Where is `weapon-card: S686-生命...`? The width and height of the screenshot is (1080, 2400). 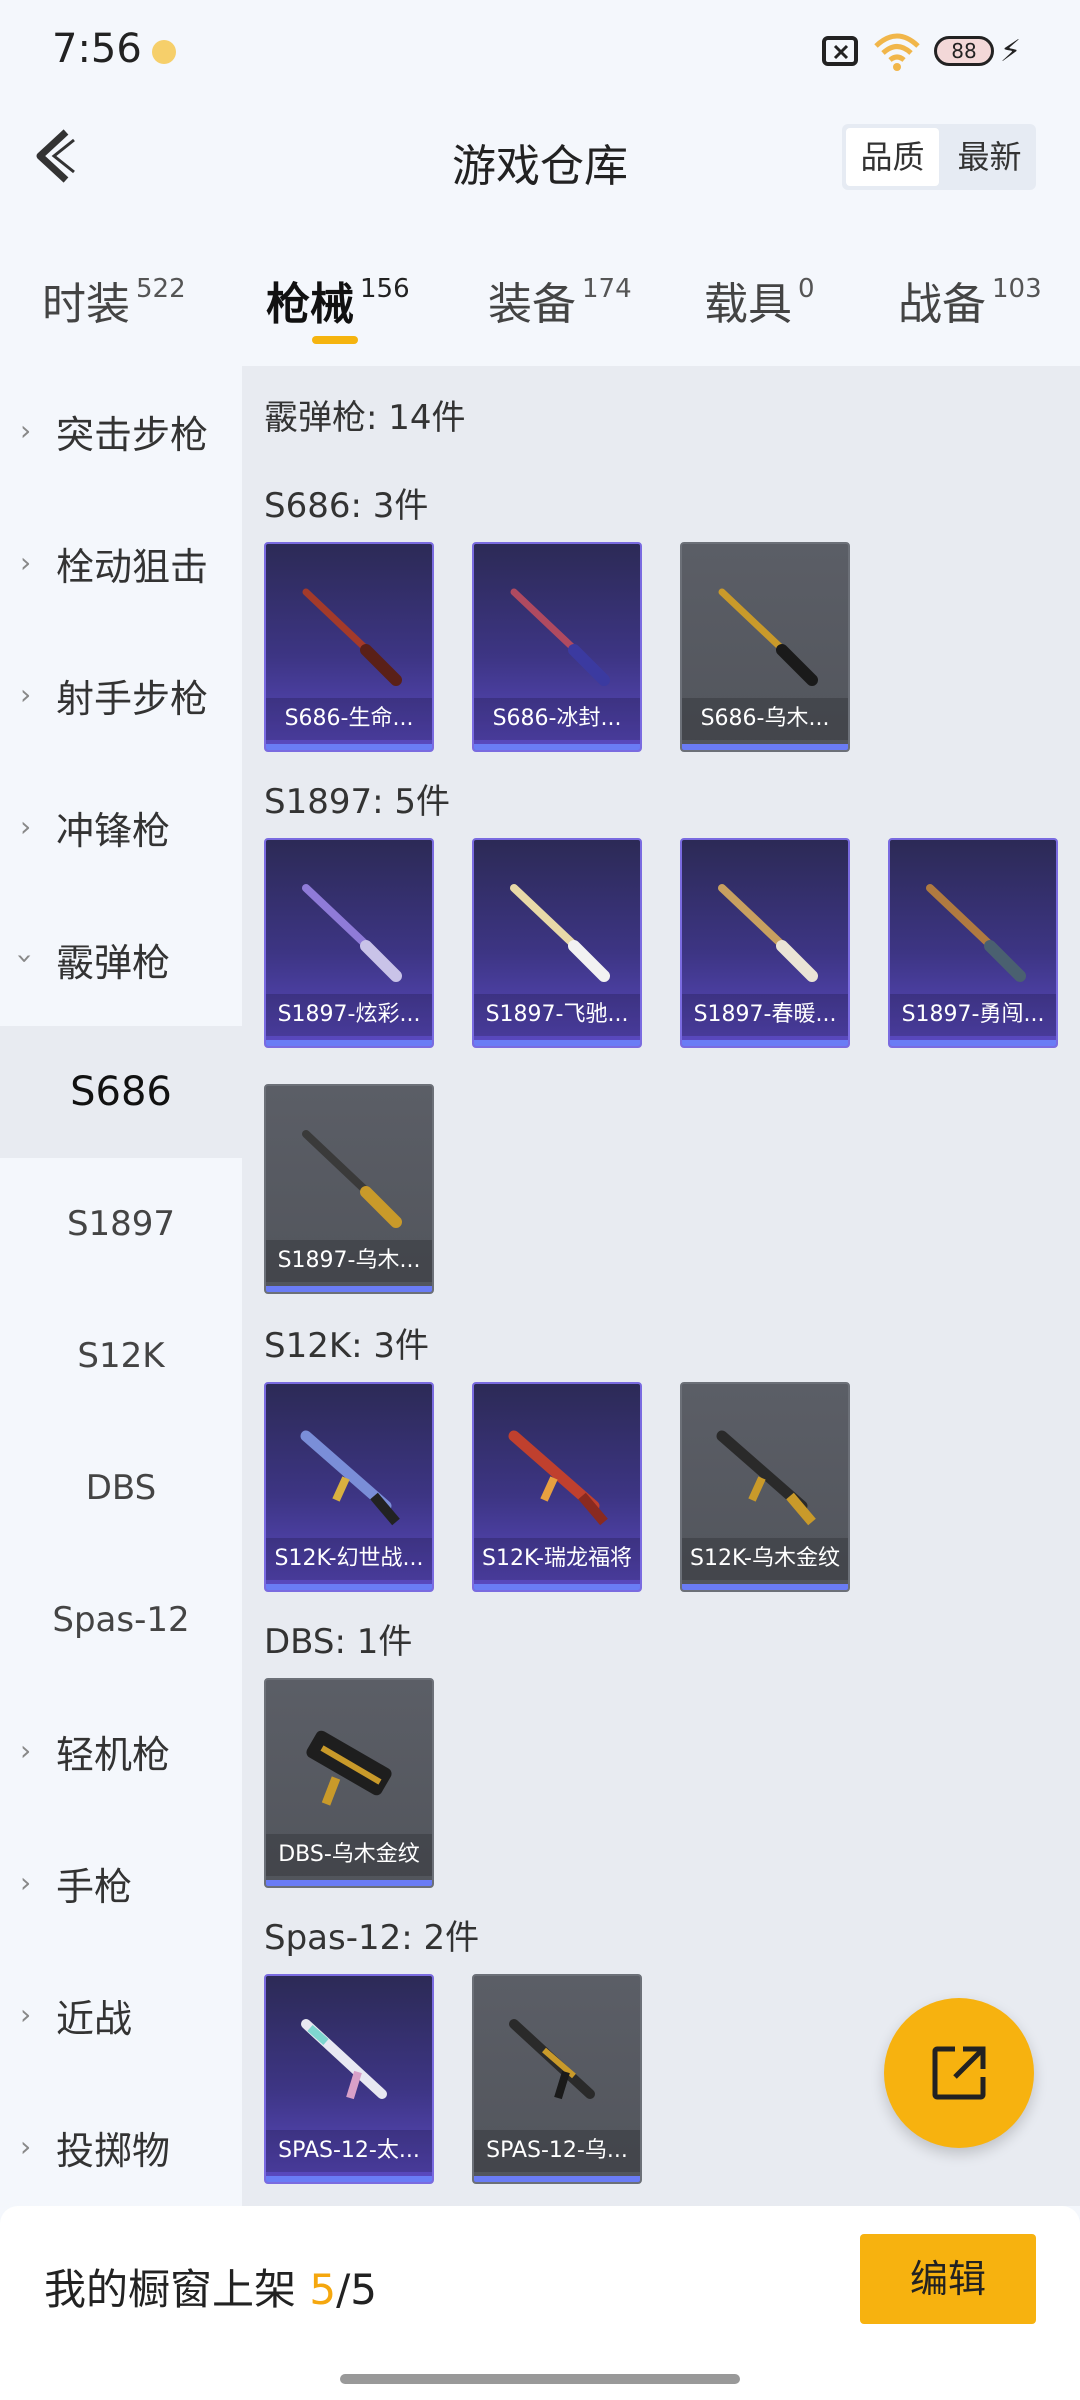
weapon-card: S686-生命... is located at coordinates (349, 647).